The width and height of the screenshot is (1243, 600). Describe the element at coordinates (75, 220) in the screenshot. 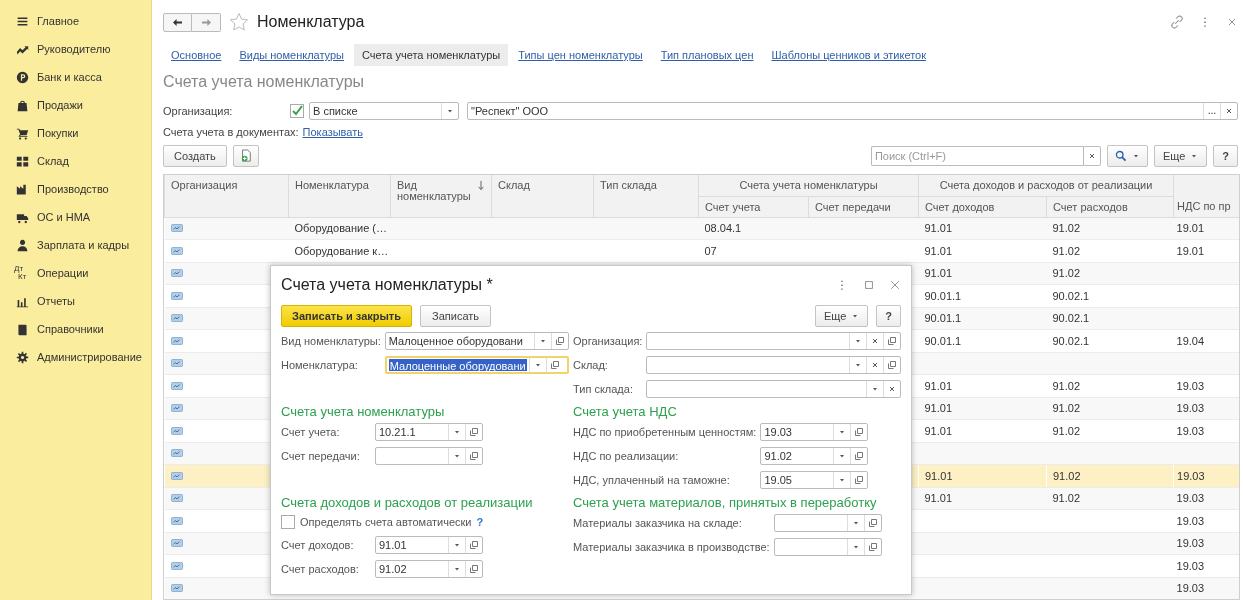

I see `sidebar-item: ОС и НМА` at that location.